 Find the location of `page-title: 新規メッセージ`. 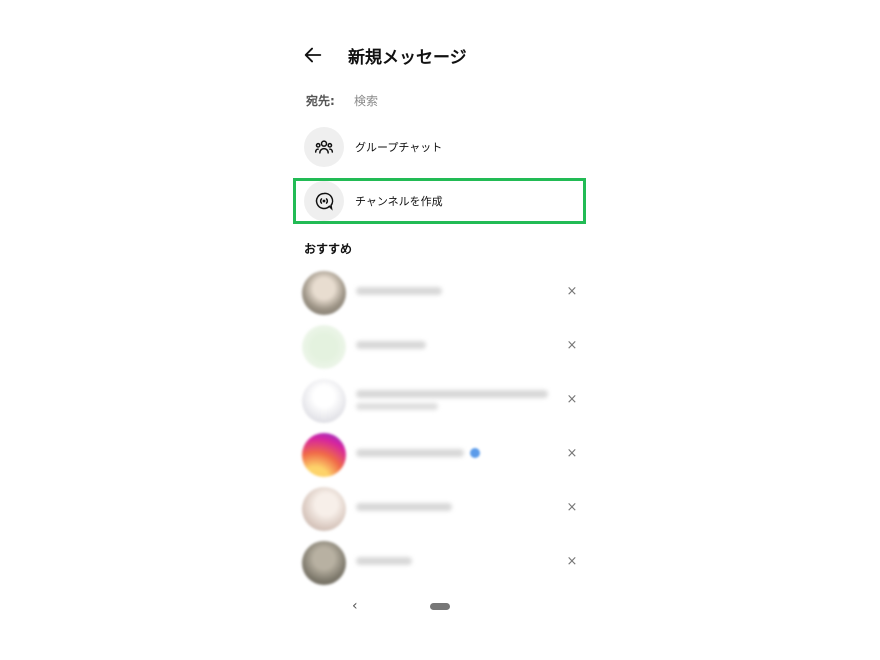

page-title: 新規メッセージ is located at coordinates (407, 58).